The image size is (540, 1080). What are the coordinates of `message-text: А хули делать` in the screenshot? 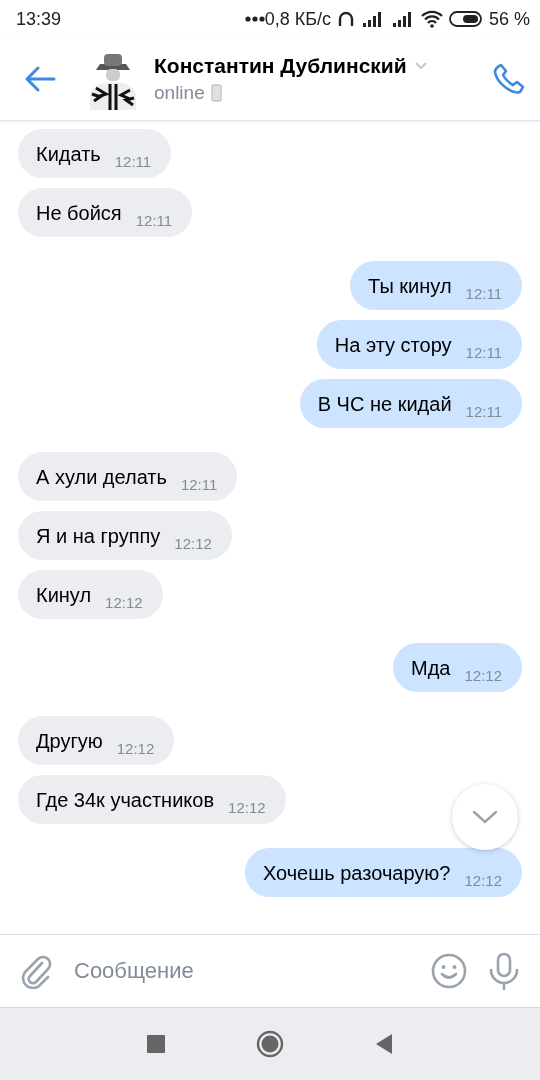 It's located at (101, 477).